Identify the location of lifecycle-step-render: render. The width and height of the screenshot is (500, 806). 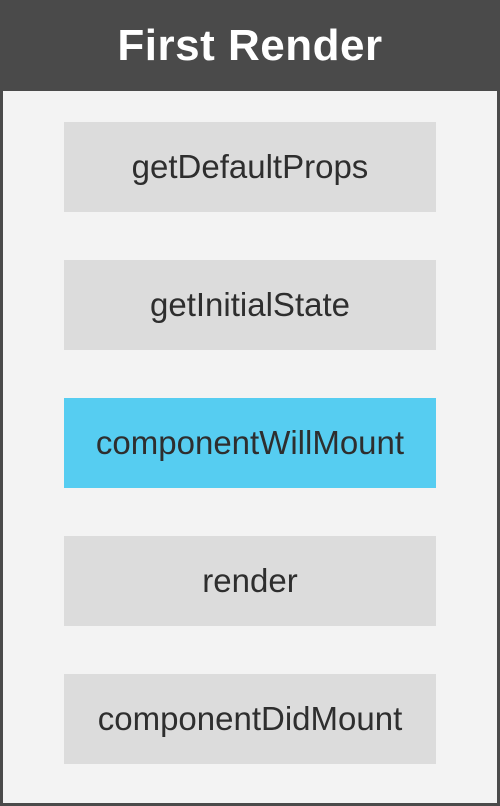
(250, 581).